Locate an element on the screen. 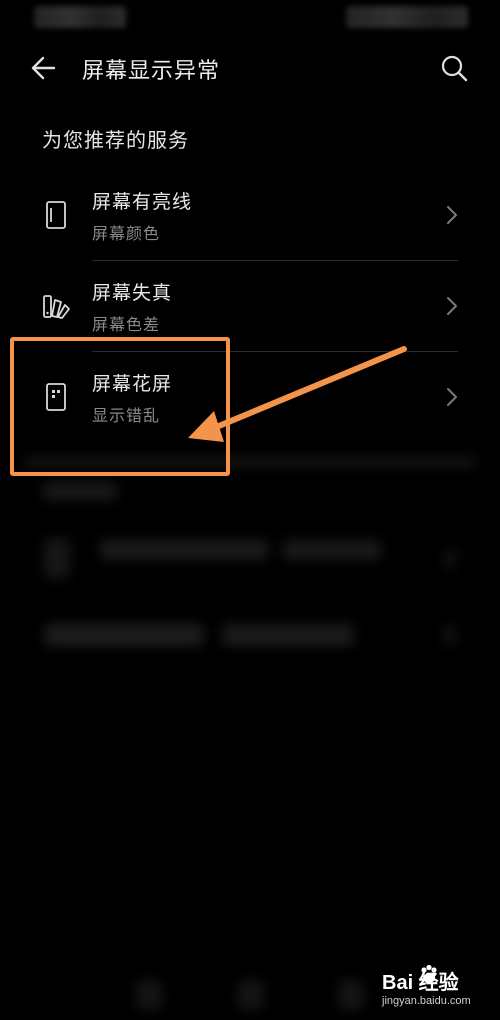 The height and width of the screenshot is (1020, 500). status-bar-right is located at coordinates (407, 17).